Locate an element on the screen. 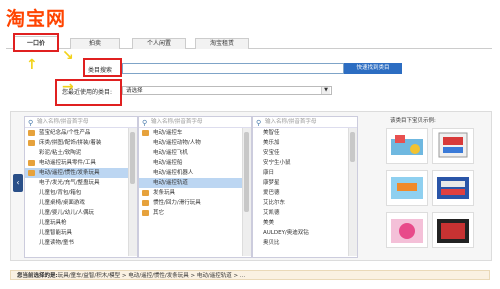 The image size is (500, 289). list-item: 电子/发光/充气/整蛊玩具> is located at coordinates (81, 183).